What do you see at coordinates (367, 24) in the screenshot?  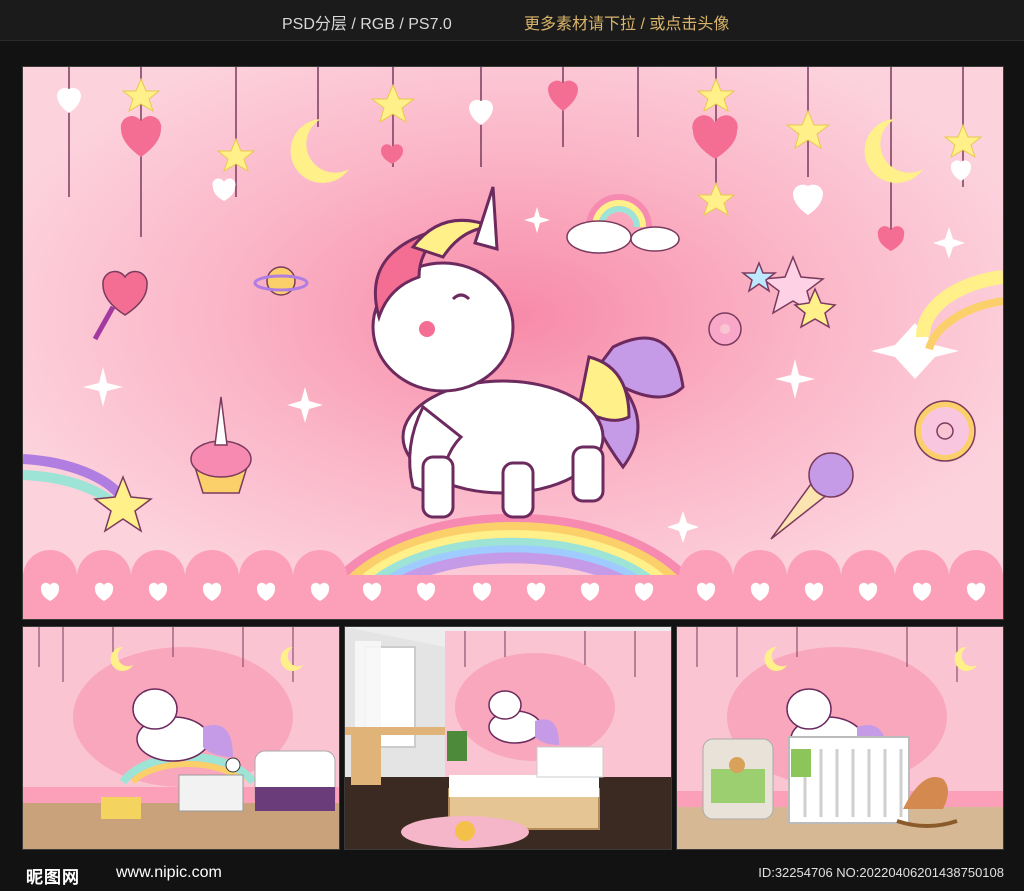 I see `file-format-label: PSD分层 / RGB / PS7.0` at bounding box center [367, 24].